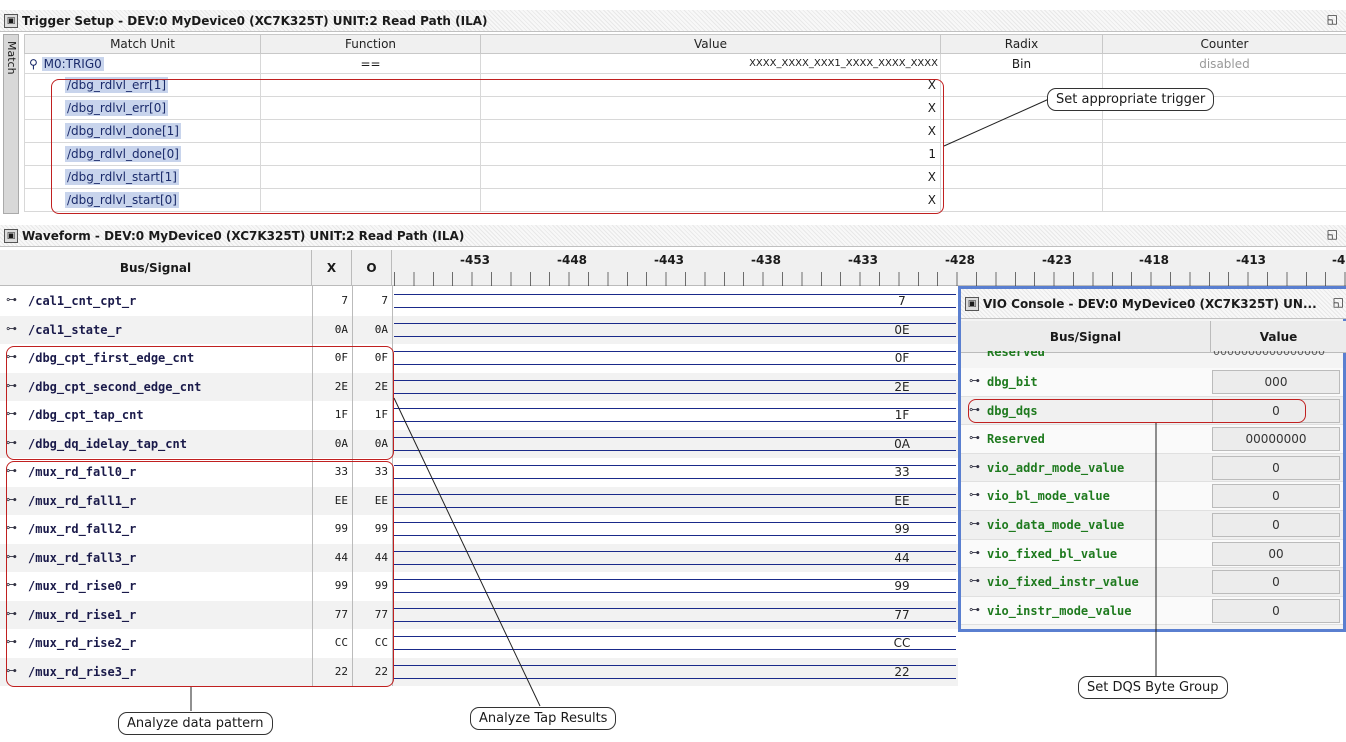 This screenshot has width=1346, height=742. What do you see at coordinates (1153, 687) in the screenshot?
I see `dqs-callout: Set DQS Byte Group` at bounding box center [1153, 687].